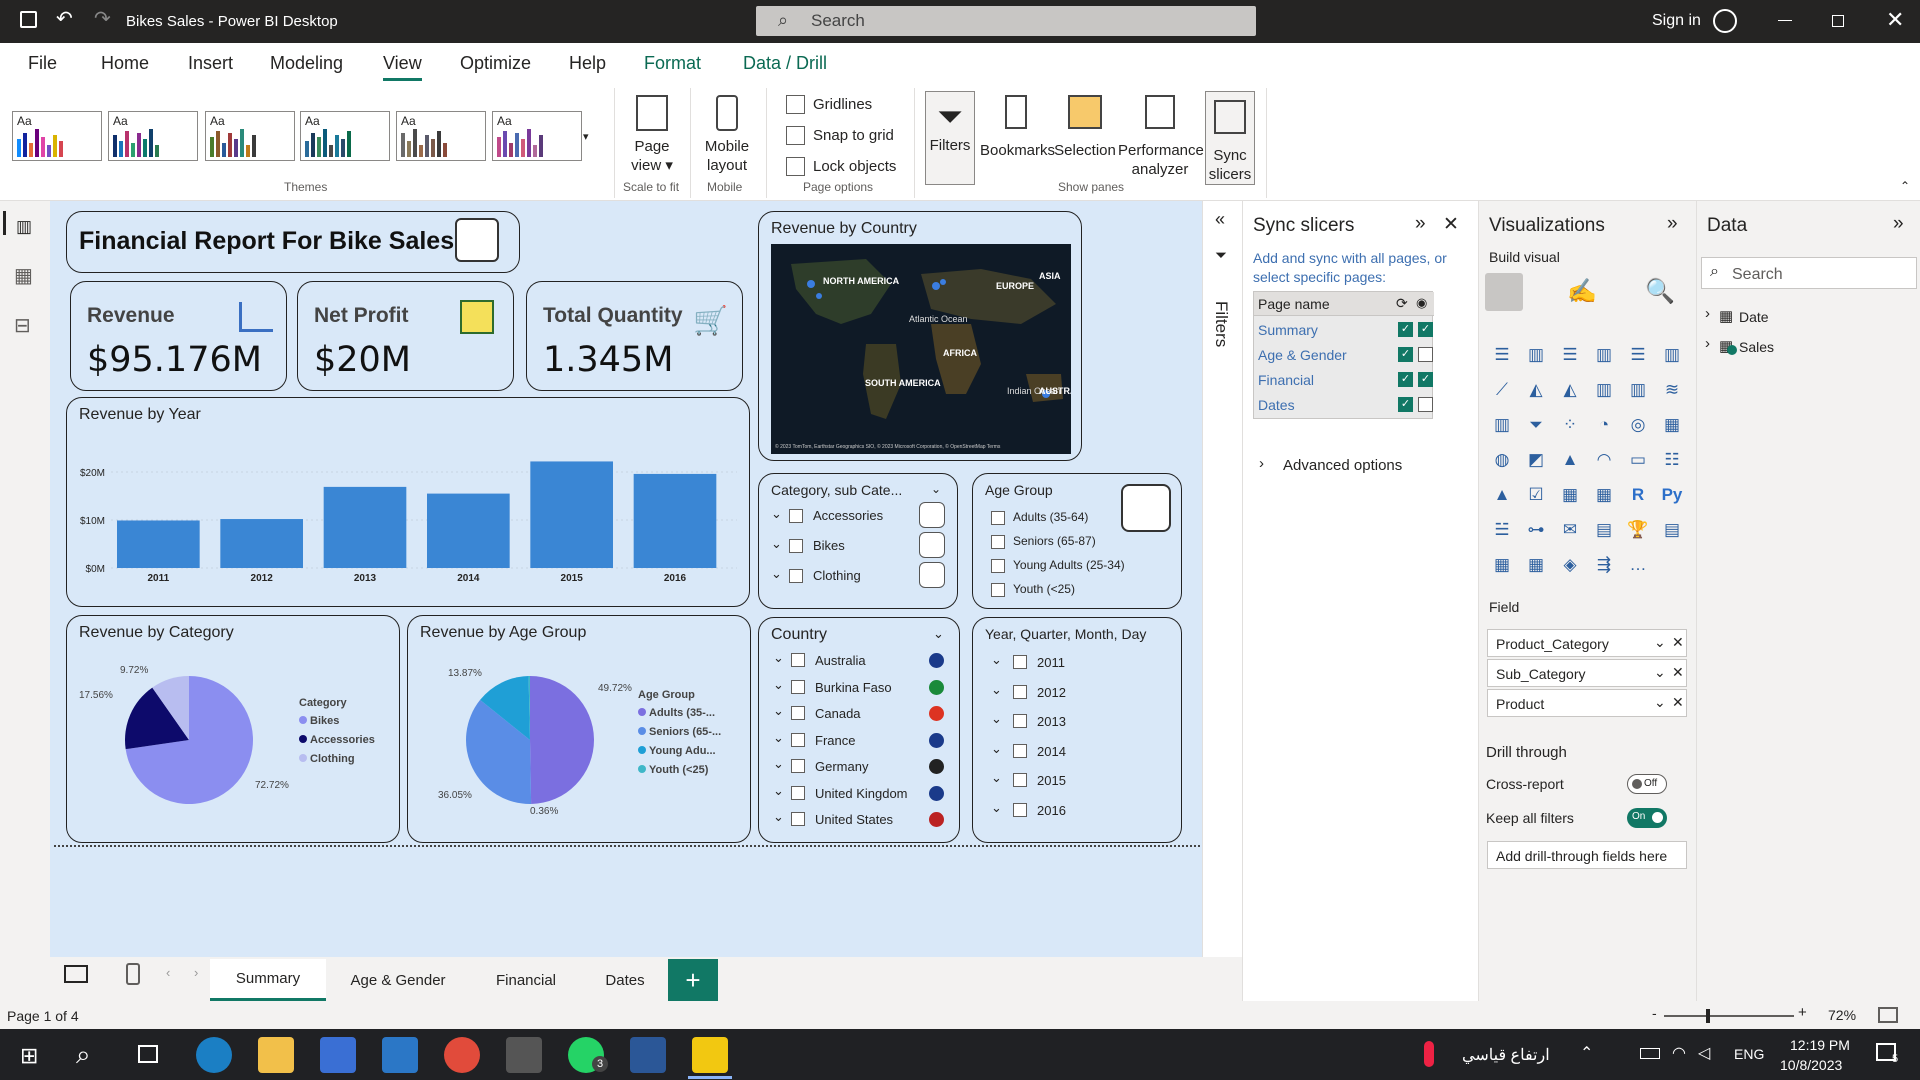 Image resolution: width=1920 pixels, height=1080 pixels. Describe the element at coordinates (1888, 1015) in the screenshot. I see `fit-to-page-icon` at that location.